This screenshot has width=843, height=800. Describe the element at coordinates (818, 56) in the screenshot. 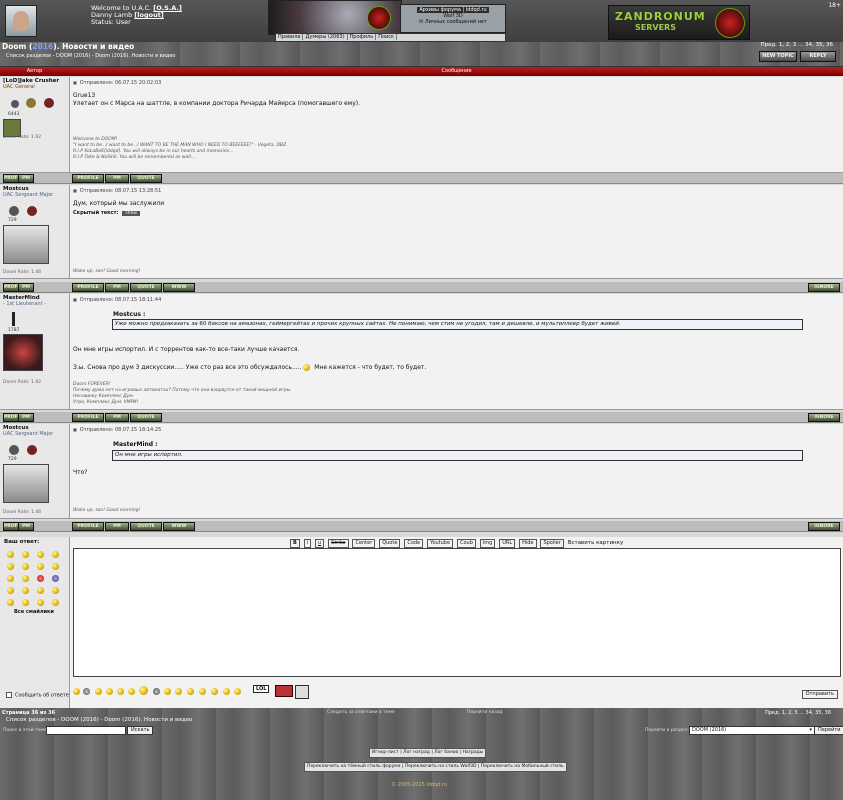

I see `reply-button: REPLY` at that location.